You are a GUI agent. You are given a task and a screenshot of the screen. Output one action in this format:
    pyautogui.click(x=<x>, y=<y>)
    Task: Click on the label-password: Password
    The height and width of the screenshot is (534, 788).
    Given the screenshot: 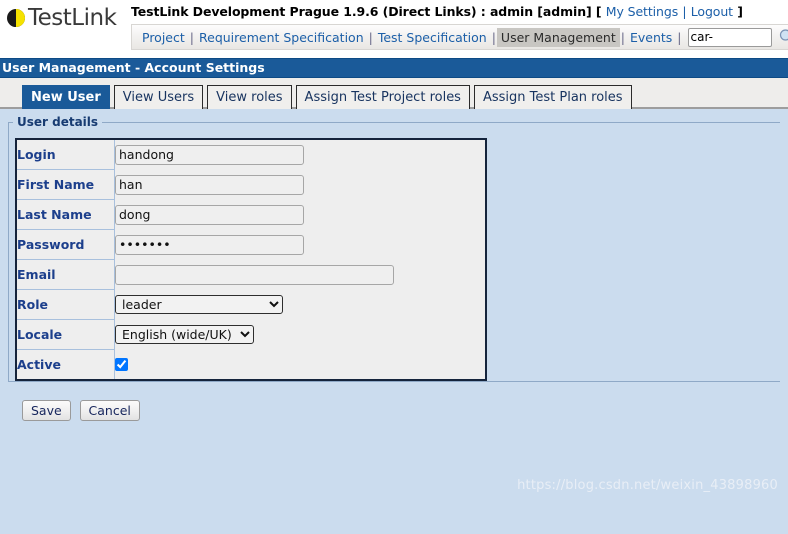 What is the action you would take?
    pyautogui.click(x=65, y=244)
    